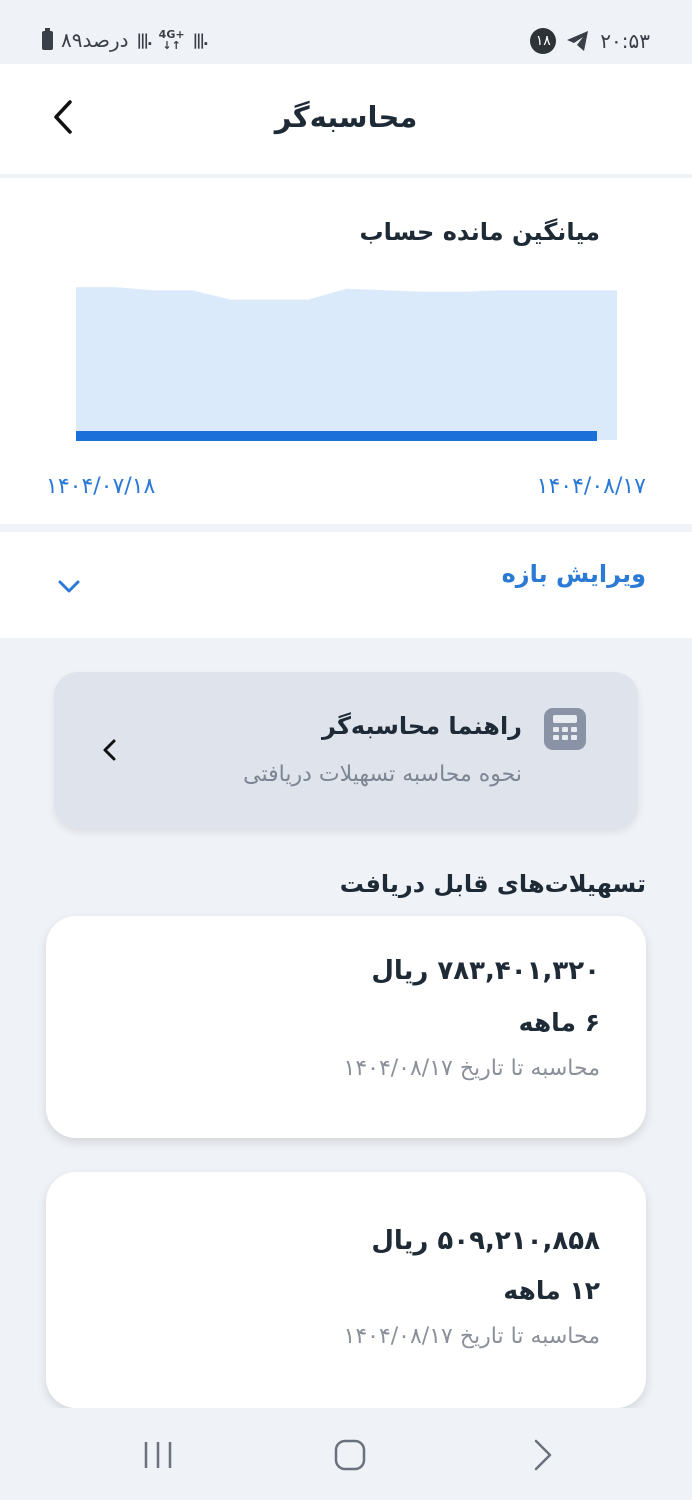 The image size is (692, 1500). Describe the element at coordinates (485, 971) in the screenshot. I see `loan-amount: ۷۸۳,۴۰۱,۳۲۰ ریال` at that location.